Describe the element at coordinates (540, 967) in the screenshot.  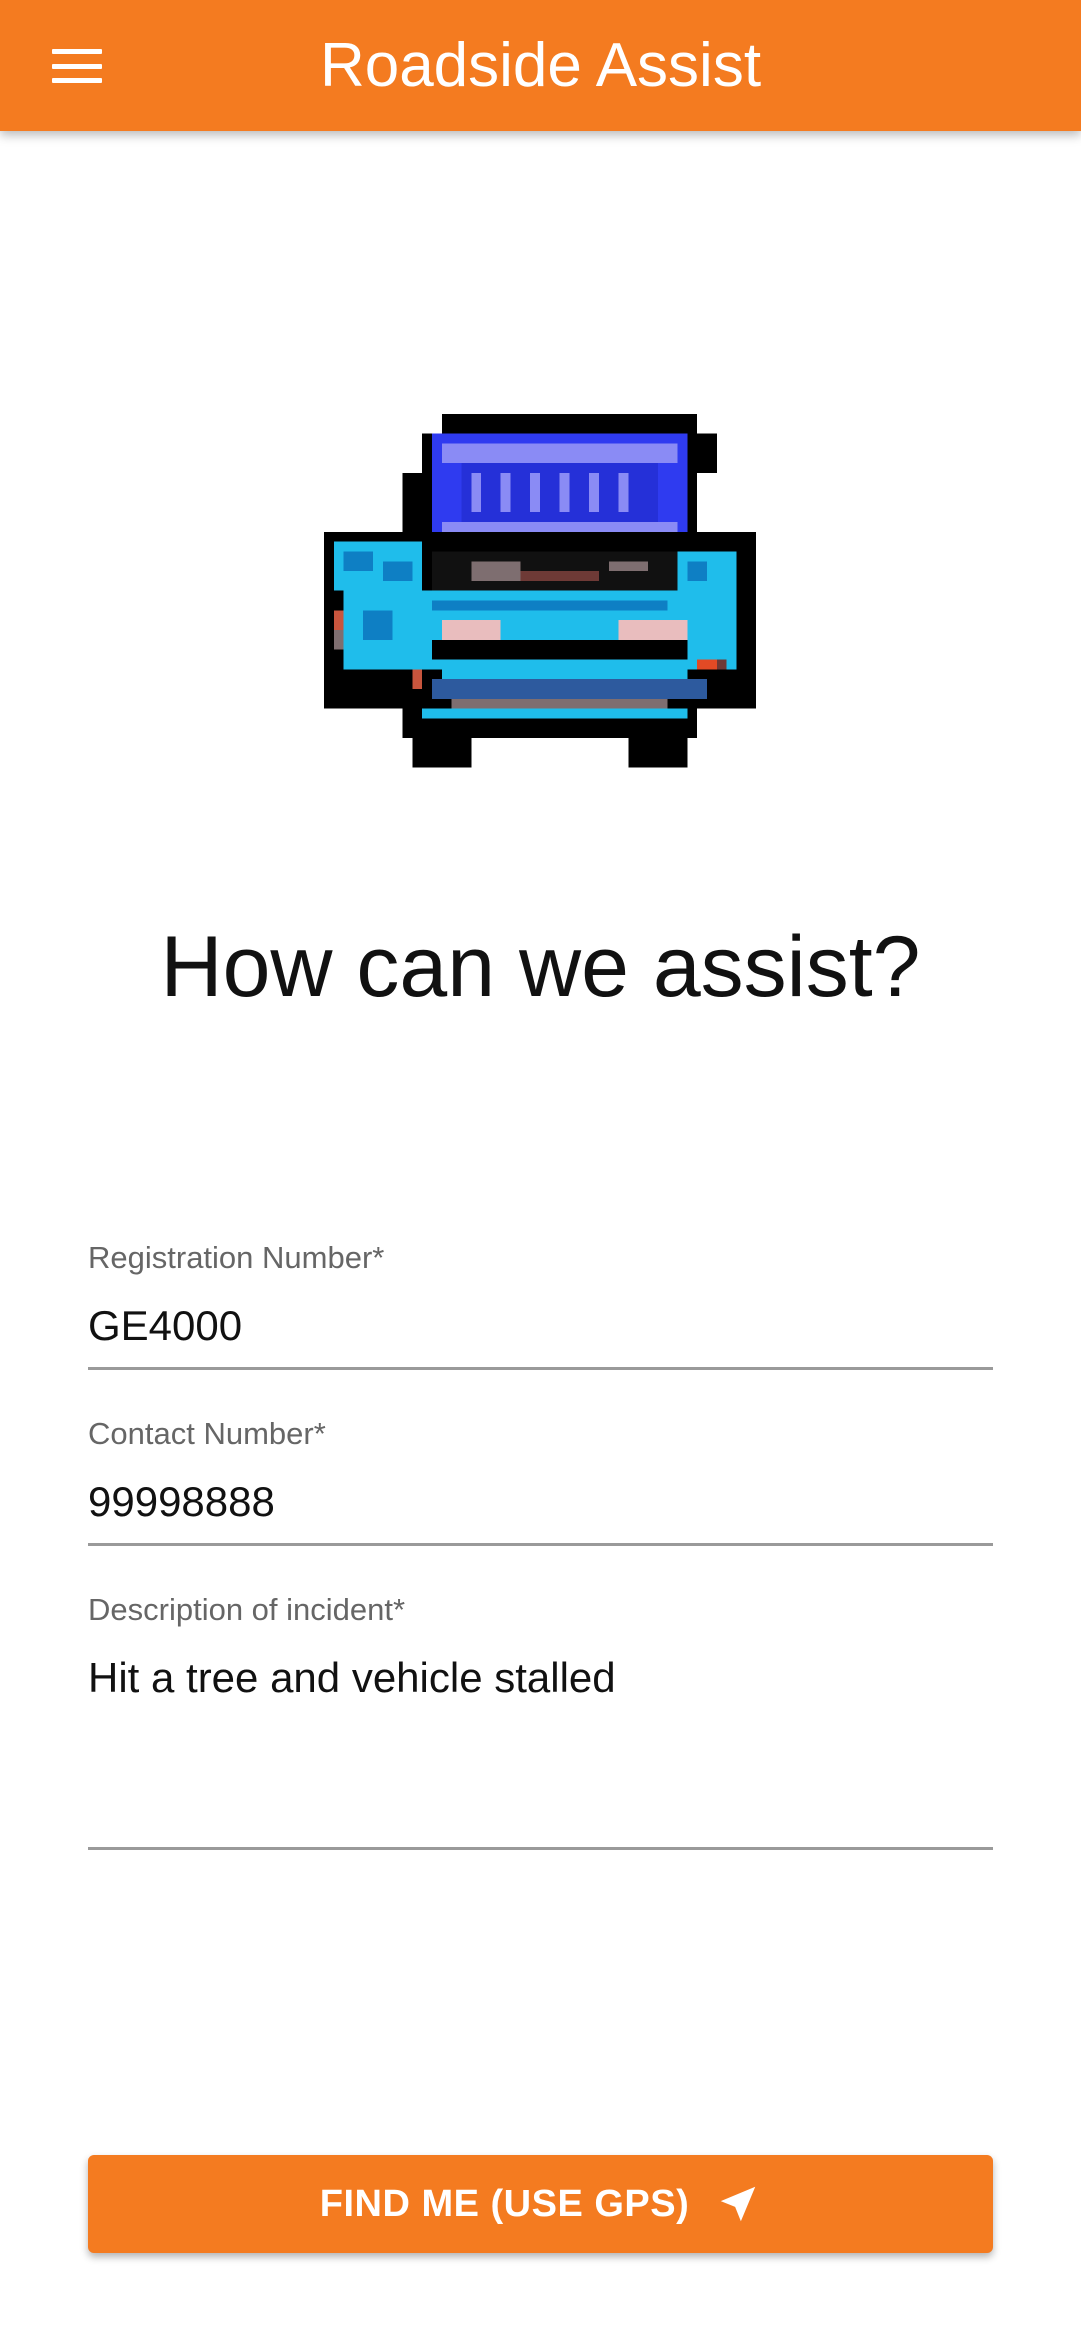
I see `assist-heading: How can we assist?` at that location.